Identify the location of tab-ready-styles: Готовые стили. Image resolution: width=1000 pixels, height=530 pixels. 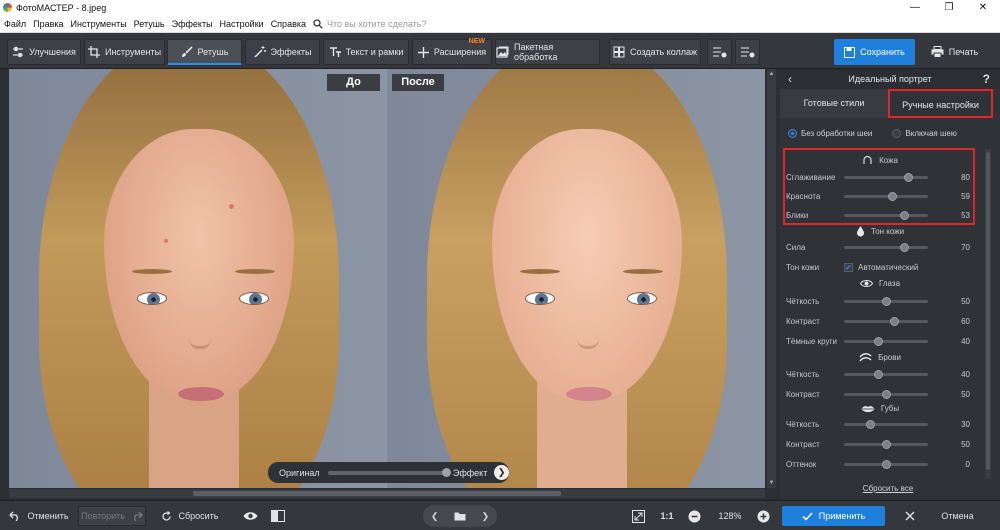
(834, 103).